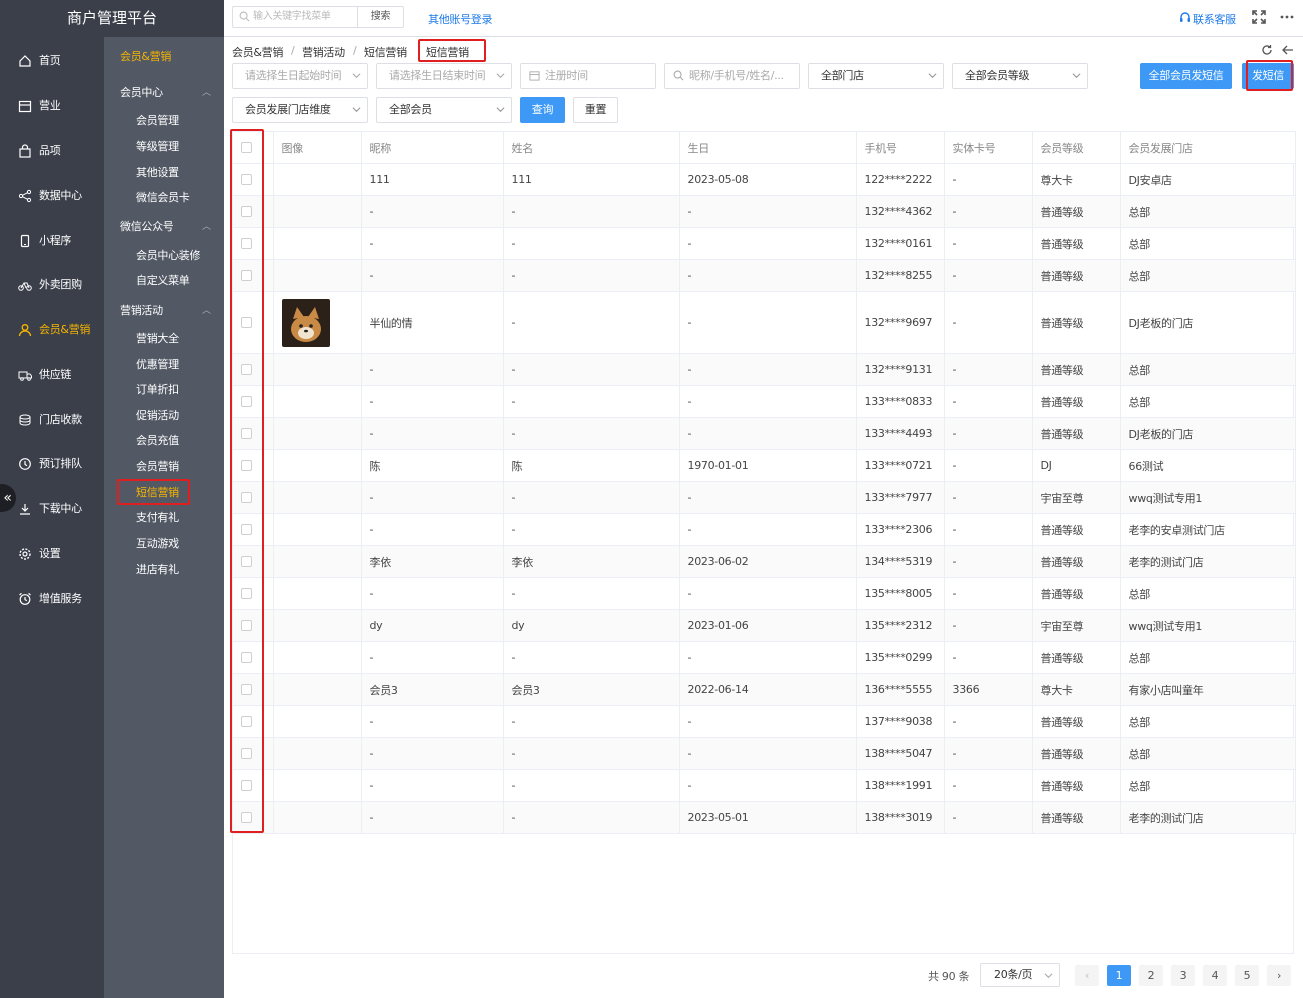 Image resolution: width=1303 pixels, height=998 pixels. What do you see at coordinates (300, 110) in the screenshot?
I see `store-dimension-select: 会员发展门店维度` at bounding box center [300, 110].